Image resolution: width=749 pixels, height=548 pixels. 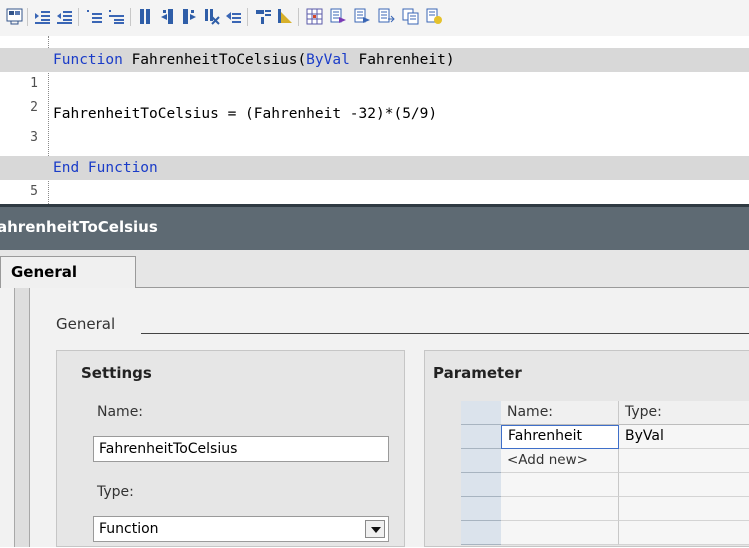 What do you see at coordinates (64, 16) in the screenshot?
I see `indent-decrease-icon` at bounding box center [64, 16].